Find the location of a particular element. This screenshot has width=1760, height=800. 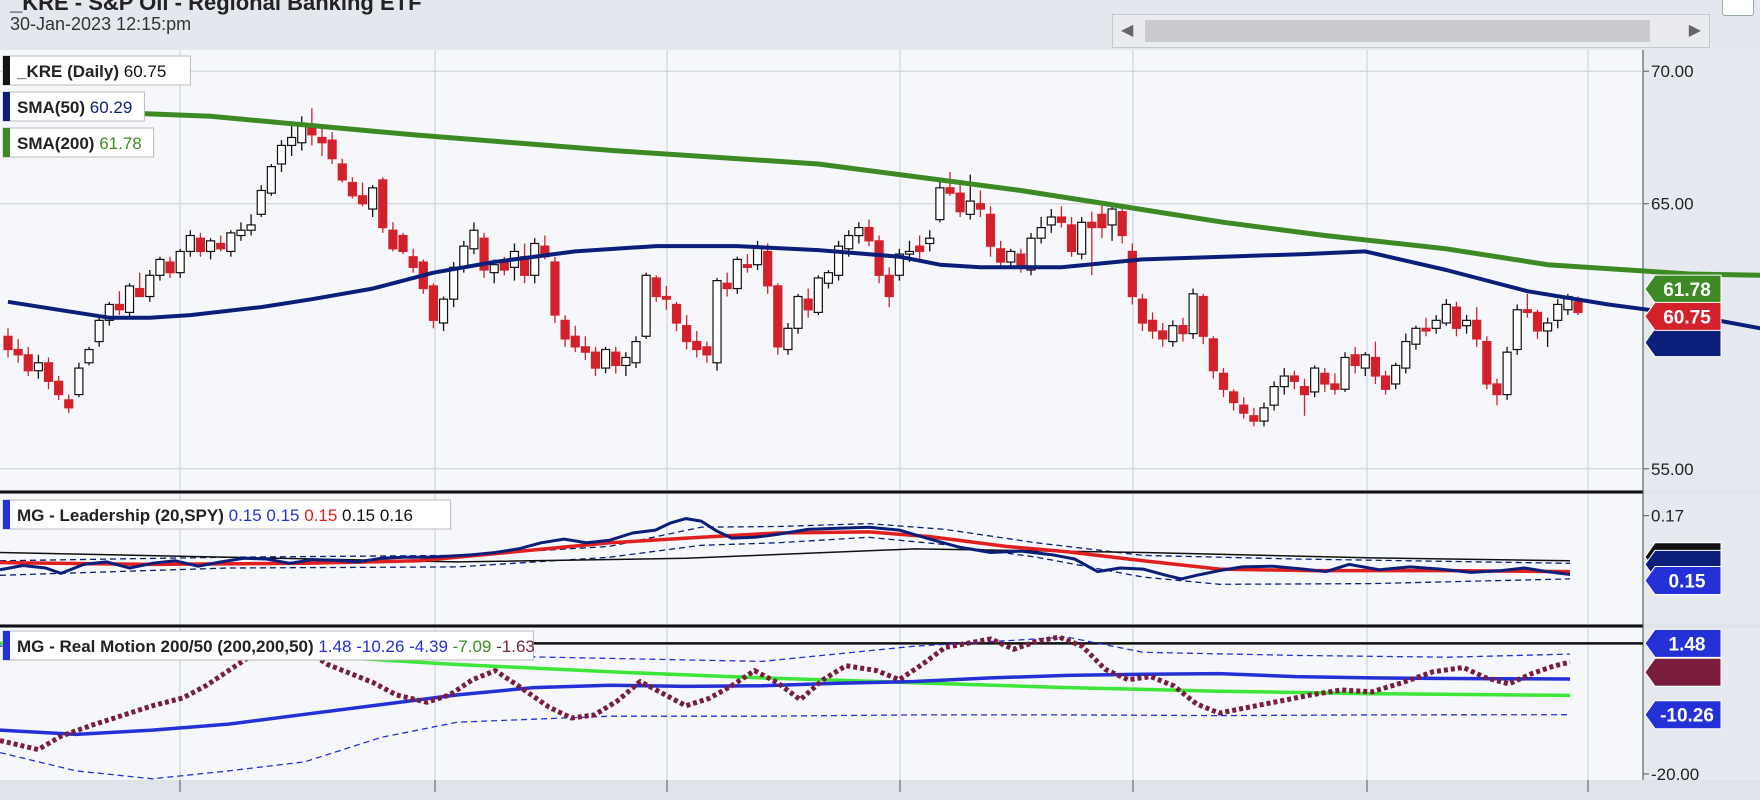

x-axis-strip is located at coordinates (880, 790).